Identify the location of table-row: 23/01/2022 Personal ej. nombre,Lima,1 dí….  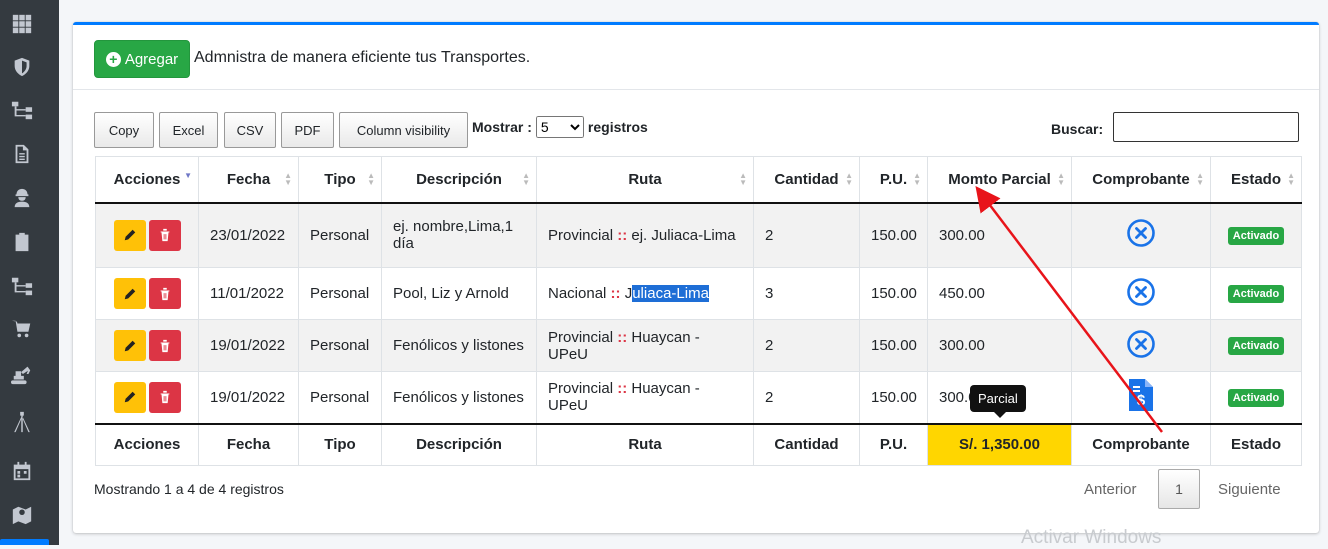
(698, 235).